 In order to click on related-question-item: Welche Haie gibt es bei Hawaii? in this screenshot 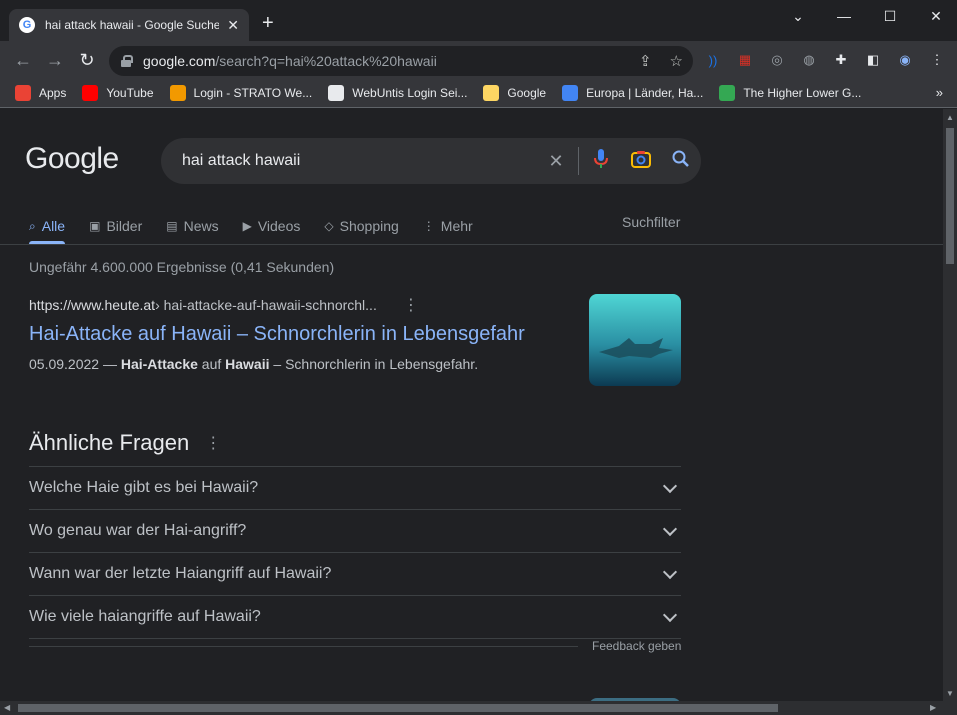, I will do `click(355, 488)`.